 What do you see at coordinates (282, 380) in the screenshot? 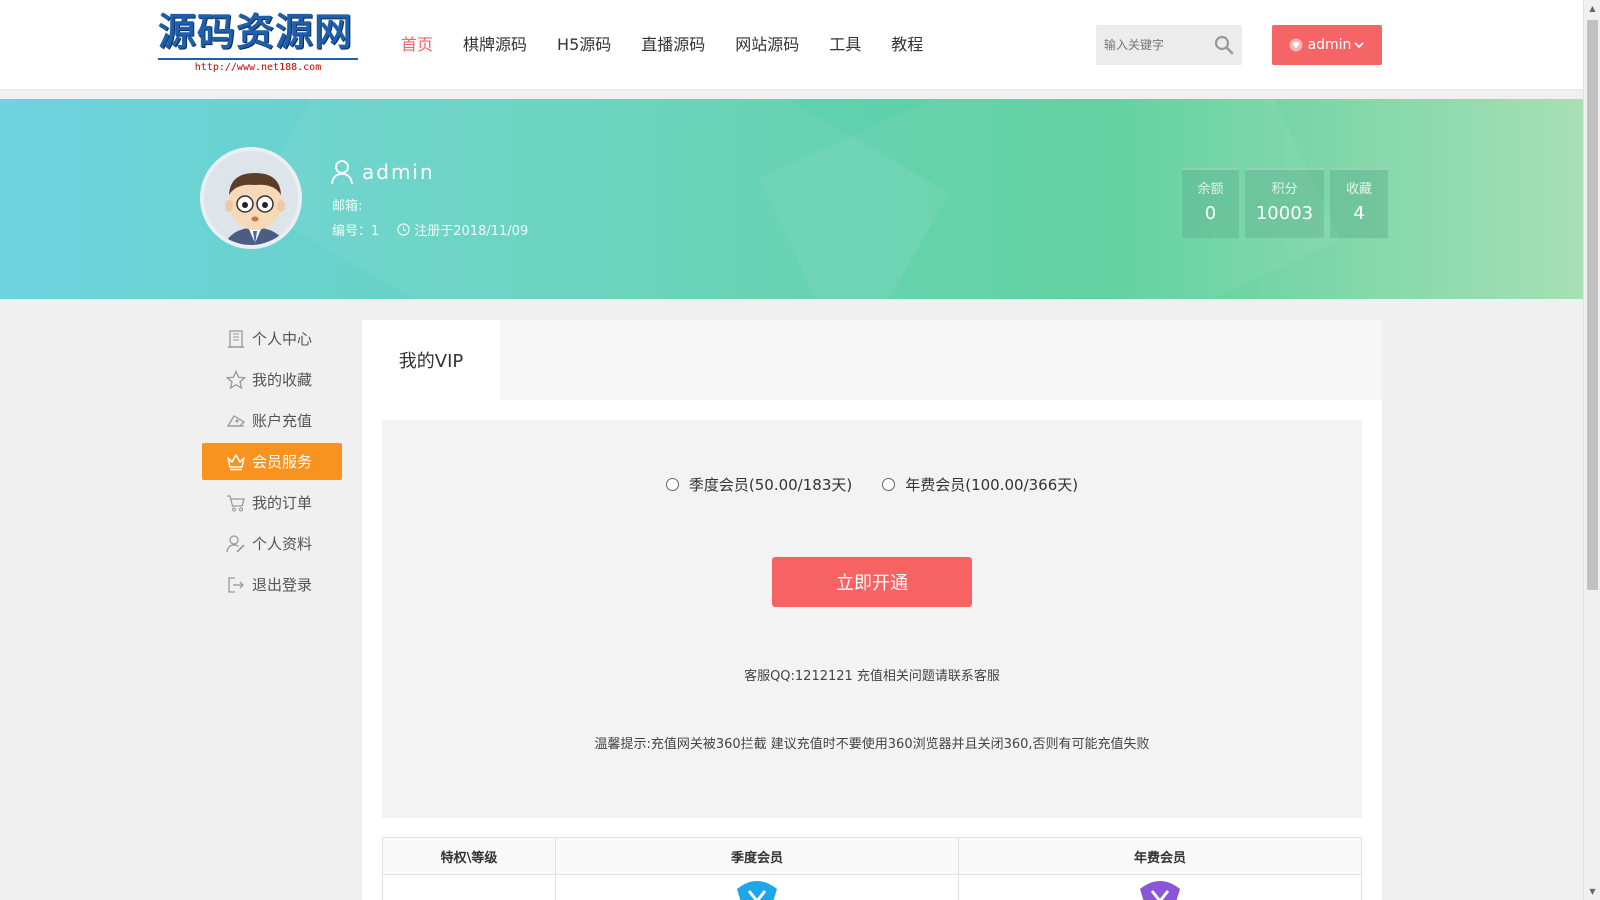
I see `sidebar-item-label: 我的收藏` at bounding box center [282, 380].